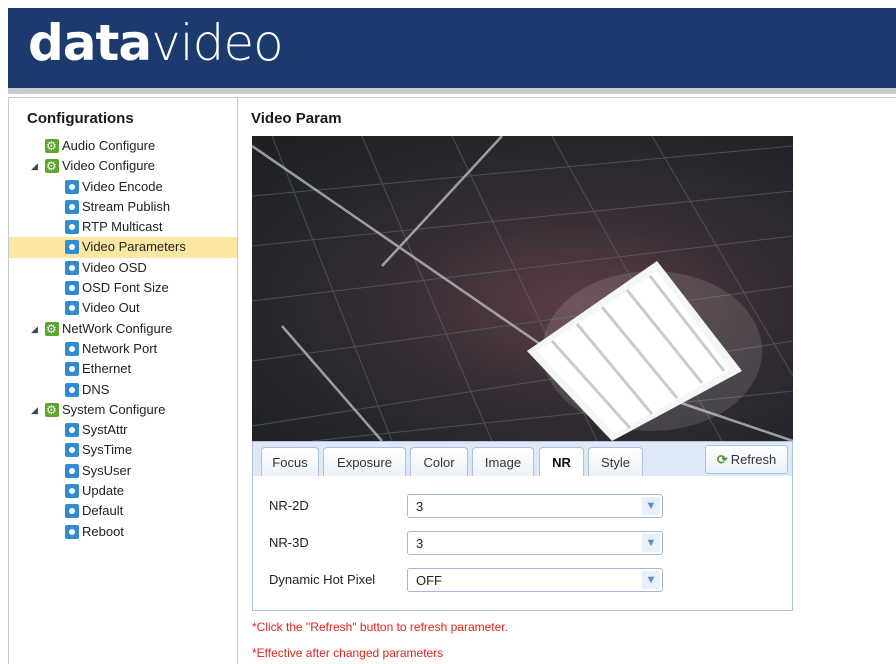  Describe the element at coordinates (289, 505) in the screenshot. I see `field-label: NR-2D` at that location.